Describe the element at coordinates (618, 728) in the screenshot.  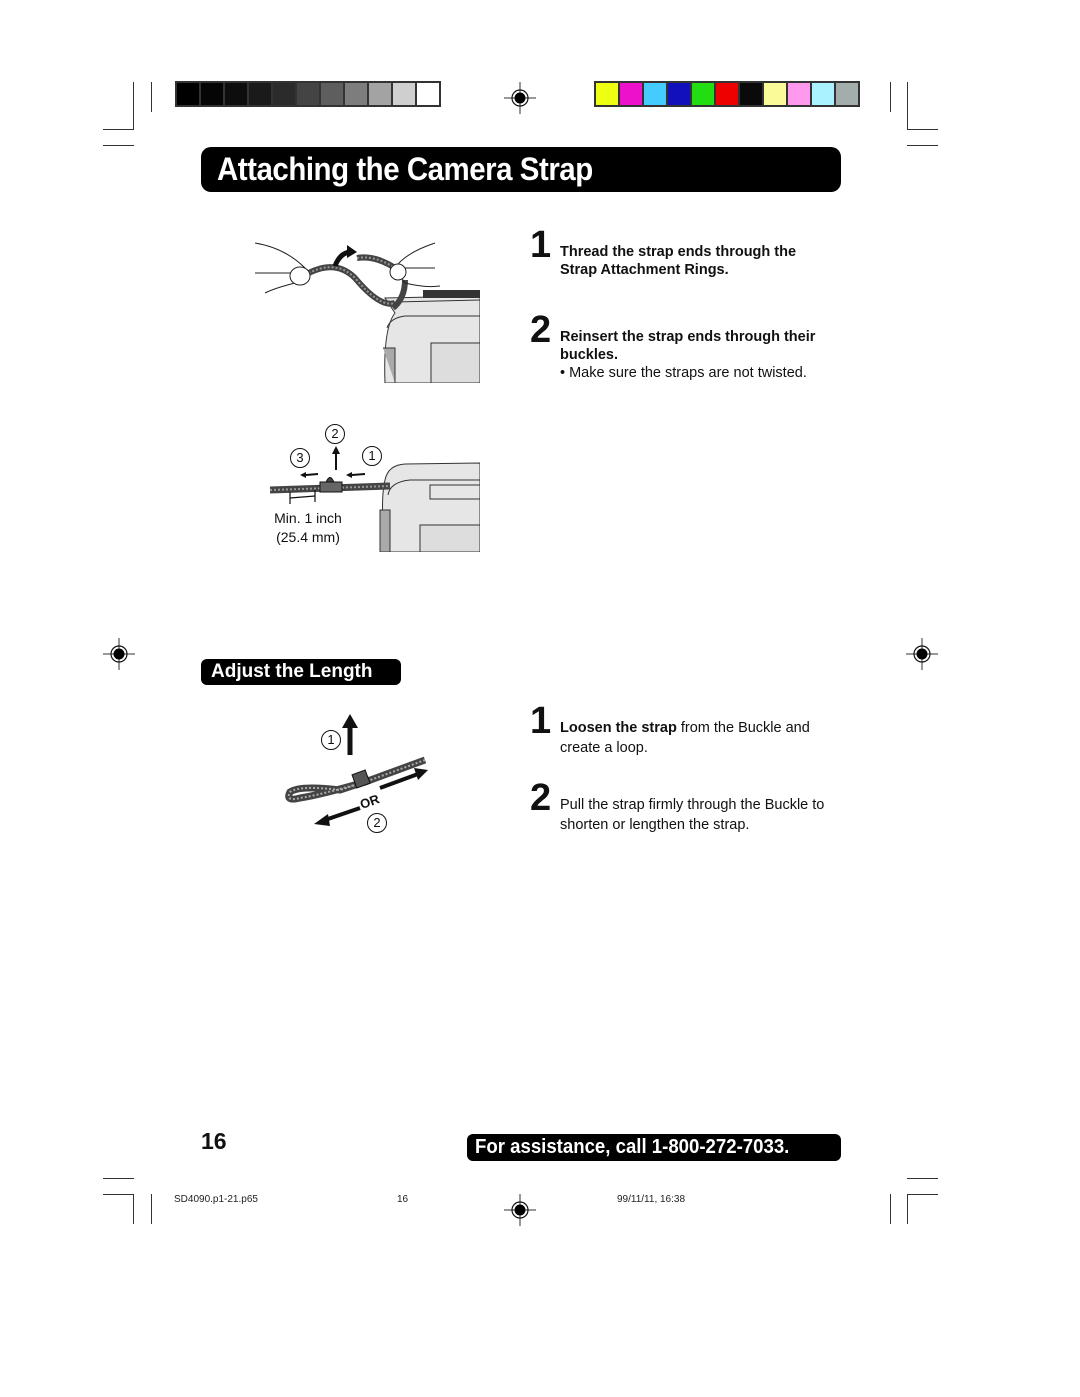
I see `step-text-bold: Loosen the strap` at that location.